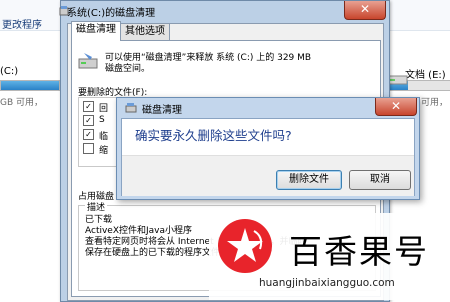 The height and width of the screenshot is (302, 450). I want to click on drive-c-label: (C:), so click(9, 71).